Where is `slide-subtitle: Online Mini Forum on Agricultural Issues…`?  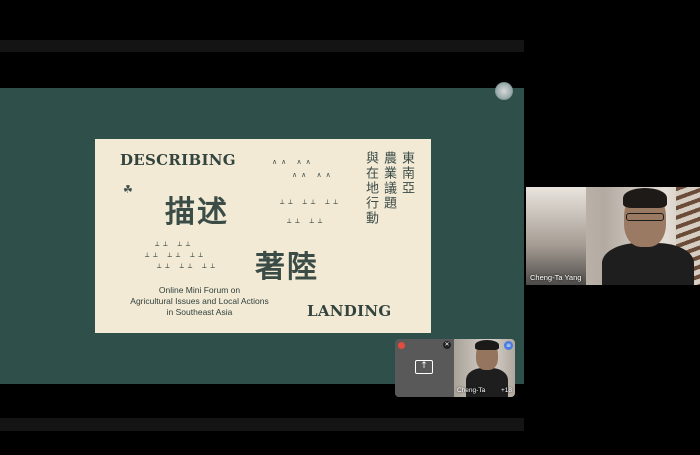 slide-subtitle: Online Mini Forum on Agricultural Issues… is located at coordinates (199, 301).